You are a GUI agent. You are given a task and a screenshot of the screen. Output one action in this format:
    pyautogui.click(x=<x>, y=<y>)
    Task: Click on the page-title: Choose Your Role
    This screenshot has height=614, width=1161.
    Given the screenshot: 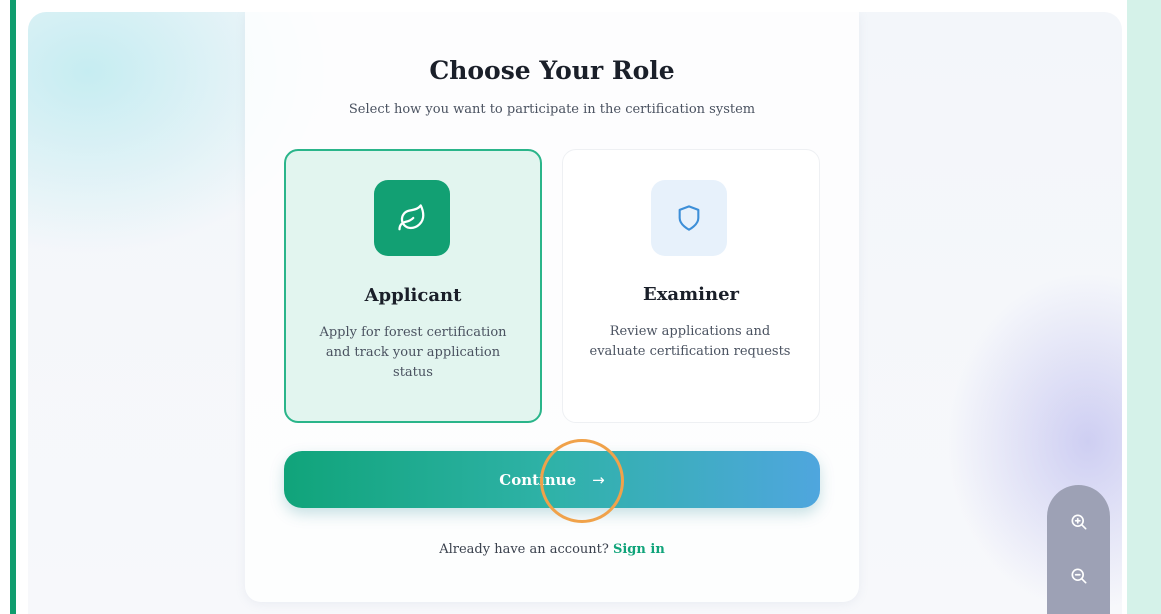 What is the action you would take?
    pyautogui.click(x=552, y=70)
    